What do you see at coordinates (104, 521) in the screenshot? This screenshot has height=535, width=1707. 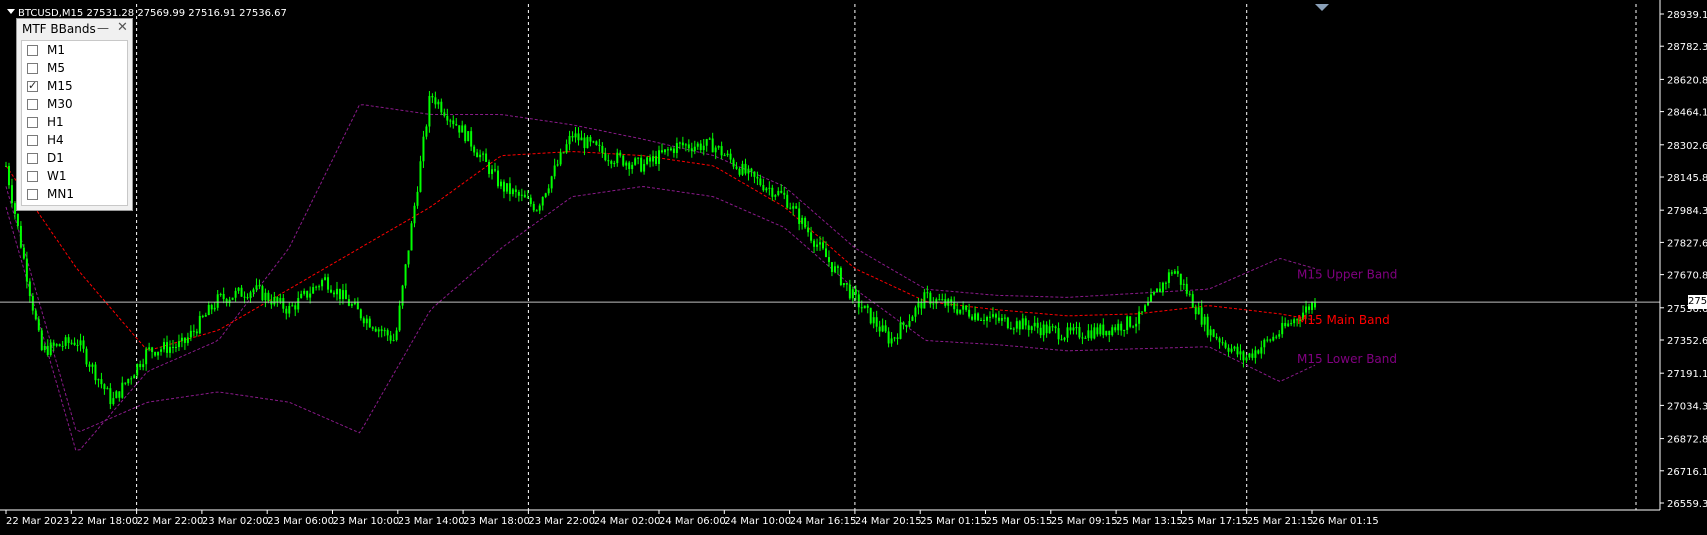 I see `time-tick-label: 22 Mar 18:00` at bounding box center [104, 521].